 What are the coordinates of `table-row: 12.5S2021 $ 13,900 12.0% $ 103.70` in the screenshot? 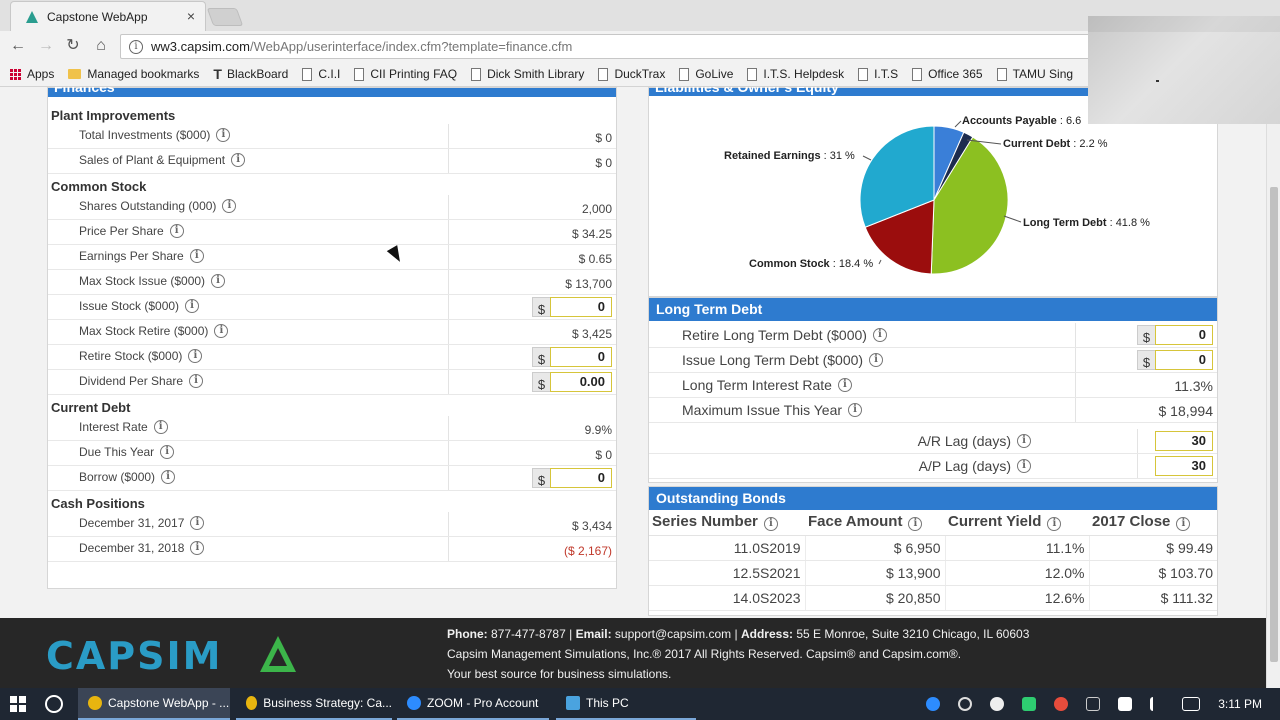 It's located at (933, 573).